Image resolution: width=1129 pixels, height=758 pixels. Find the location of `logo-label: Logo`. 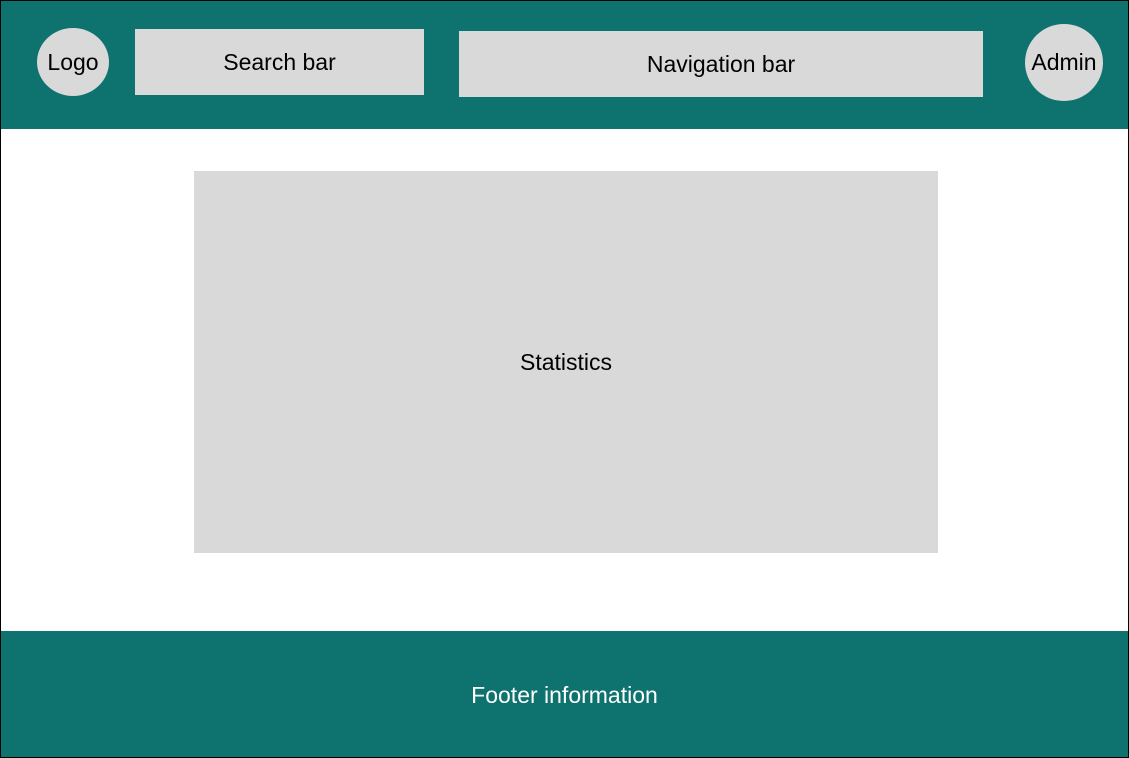

logo-label: Logo is located at coordinates (73, 61).